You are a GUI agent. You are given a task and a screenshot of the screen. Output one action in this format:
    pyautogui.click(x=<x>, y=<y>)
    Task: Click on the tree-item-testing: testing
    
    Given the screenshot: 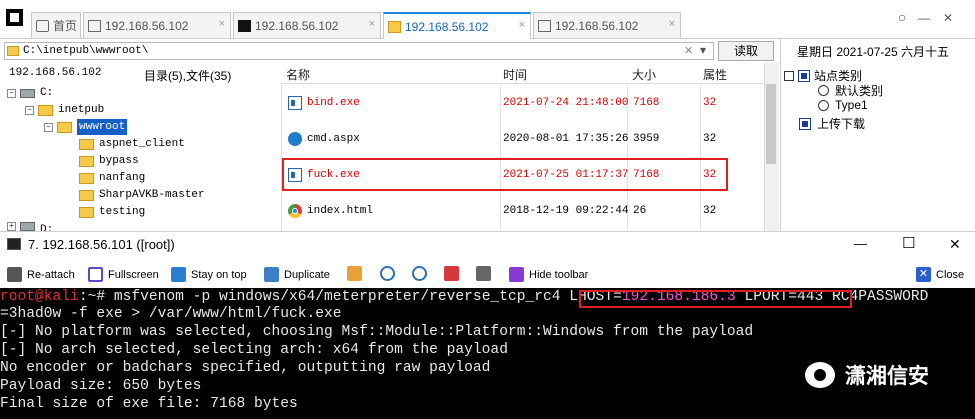 What is the action you would take?
    pyautogui.click(x=112, y=212)
    